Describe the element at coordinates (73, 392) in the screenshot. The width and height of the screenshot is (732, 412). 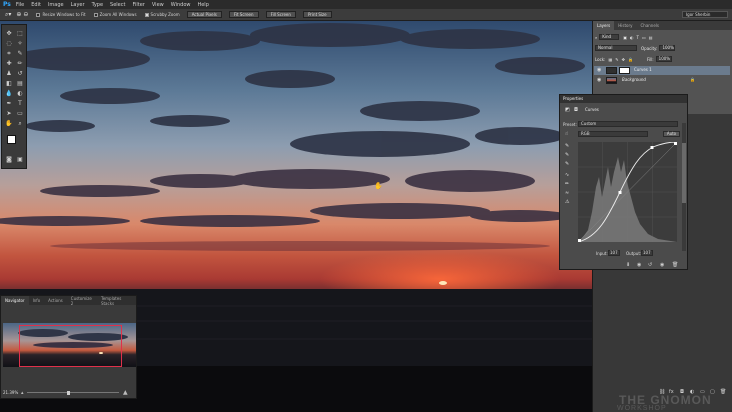
I see `navigator-zoom-slider` at that location.